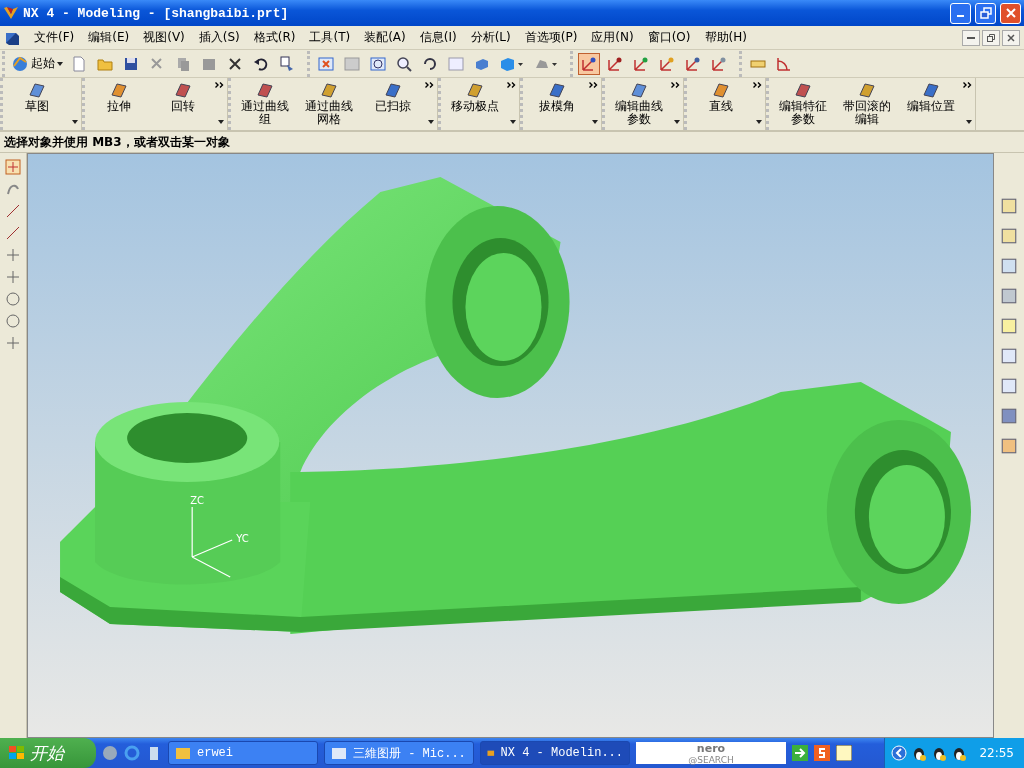  I want to click on feature-button: 编辑特征参数, so click(803, 104).